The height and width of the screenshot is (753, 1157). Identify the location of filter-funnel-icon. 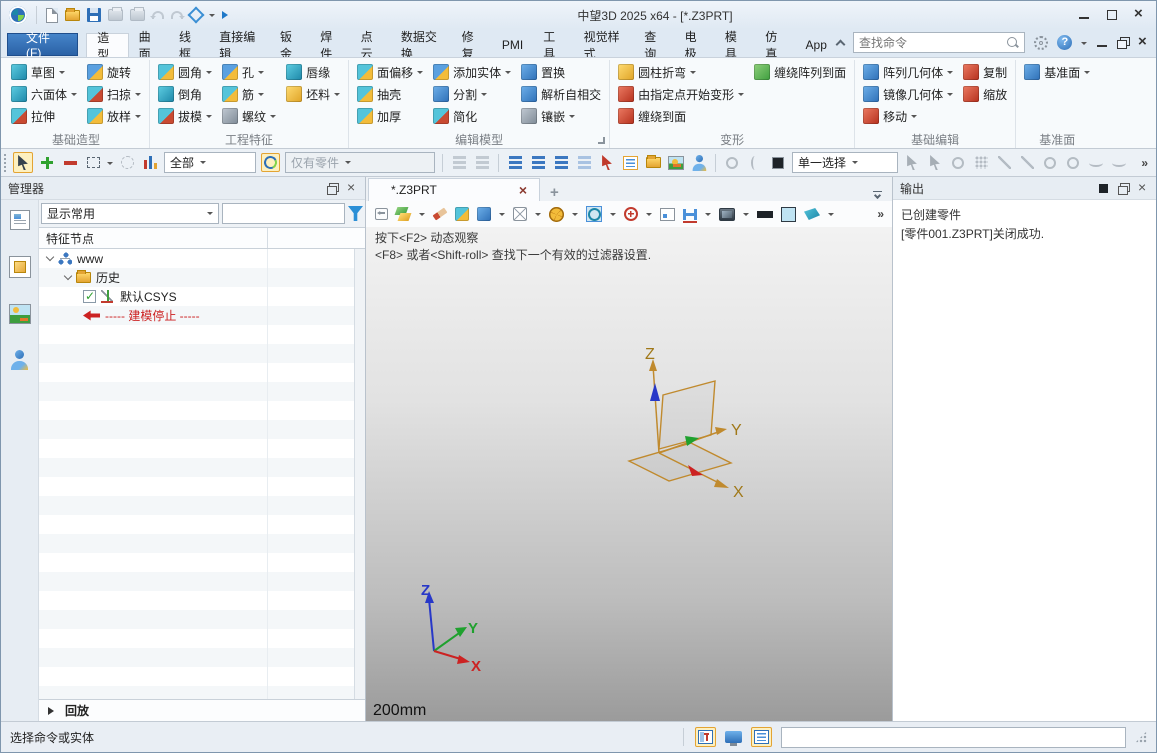
(355, 213).